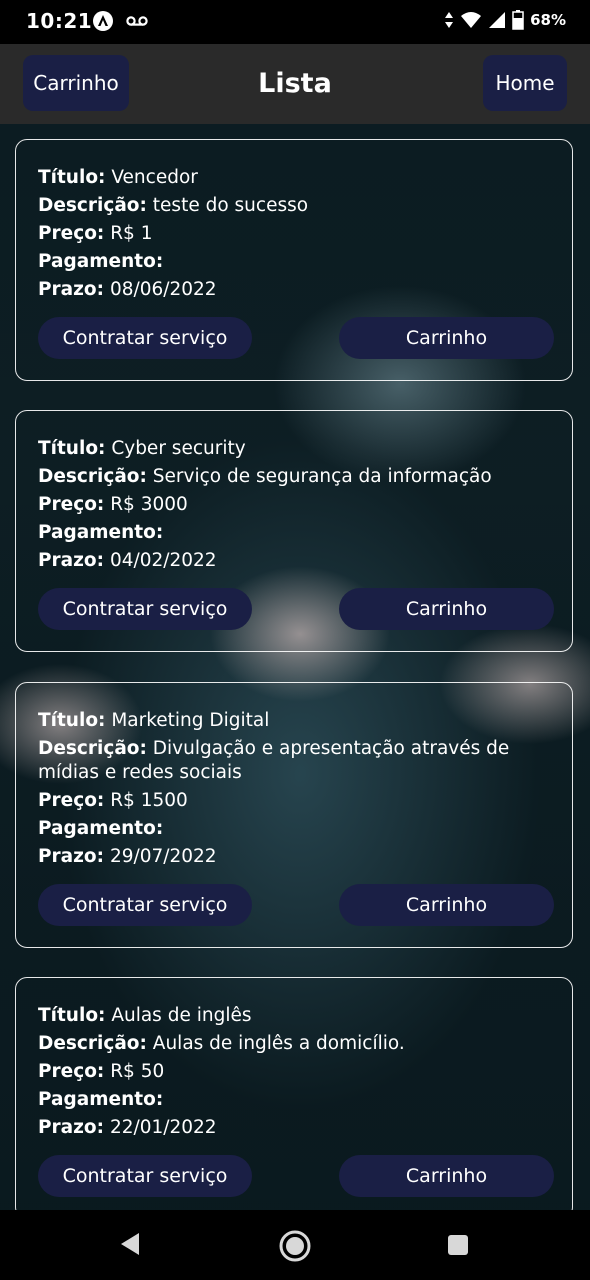  I want to click on app-header: Carrinho Lista Home, so click(295, 84).